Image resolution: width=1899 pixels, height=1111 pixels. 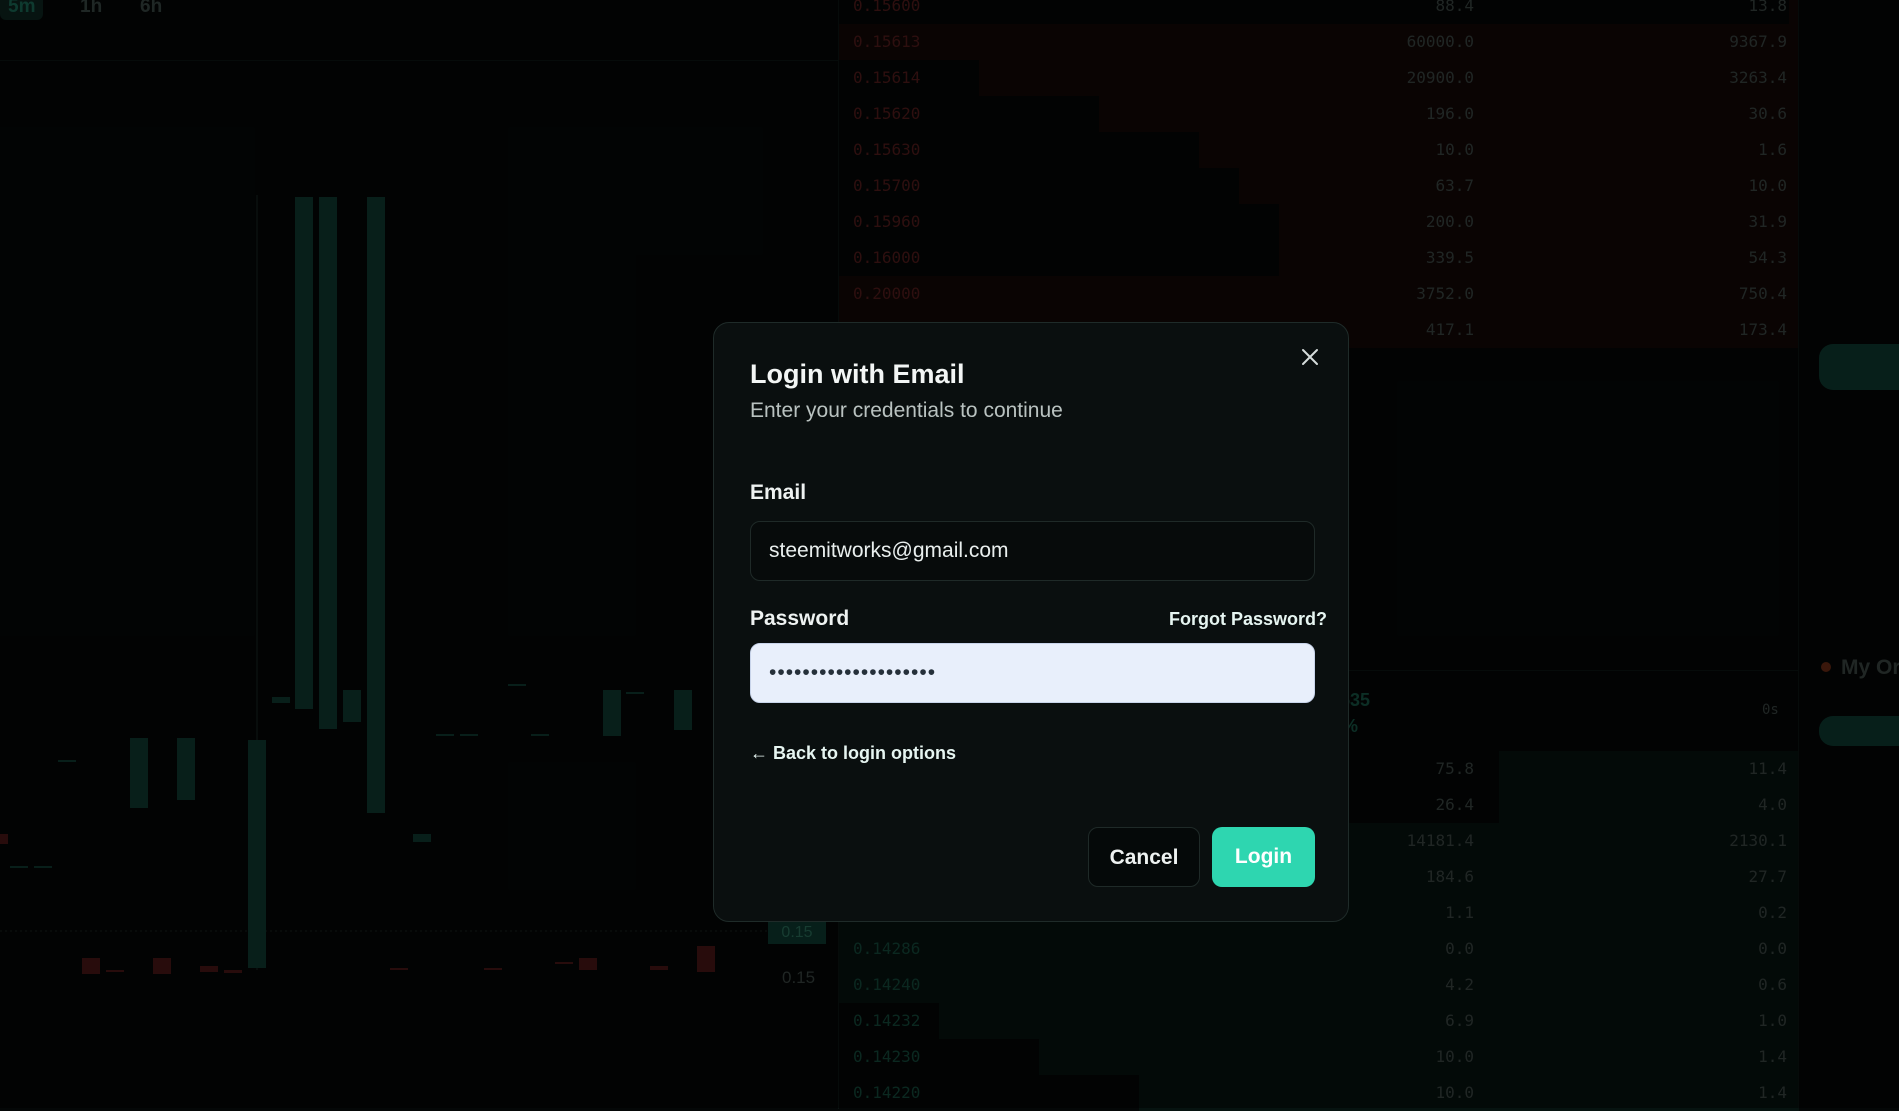 I want to click on login-button: Login, so click(x=1263, y=857).